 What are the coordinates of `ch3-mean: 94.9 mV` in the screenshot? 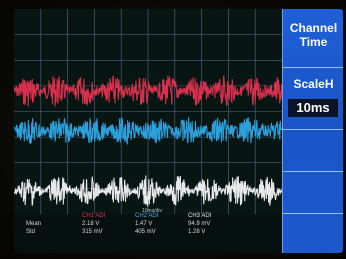 It's located at (199, 224).